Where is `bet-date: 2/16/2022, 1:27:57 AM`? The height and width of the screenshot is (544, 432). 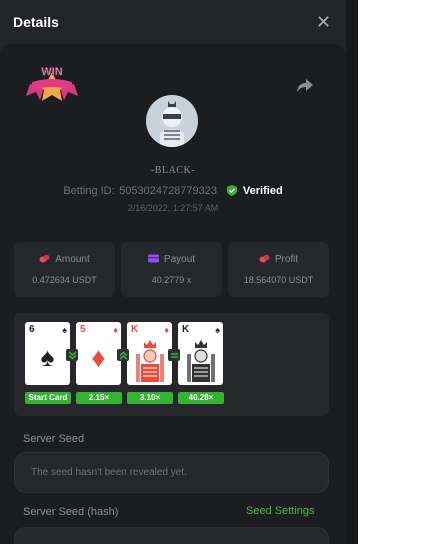 bet-date: 2/16/2022, 1:27:57 AM is located at coordinates (173, 208).